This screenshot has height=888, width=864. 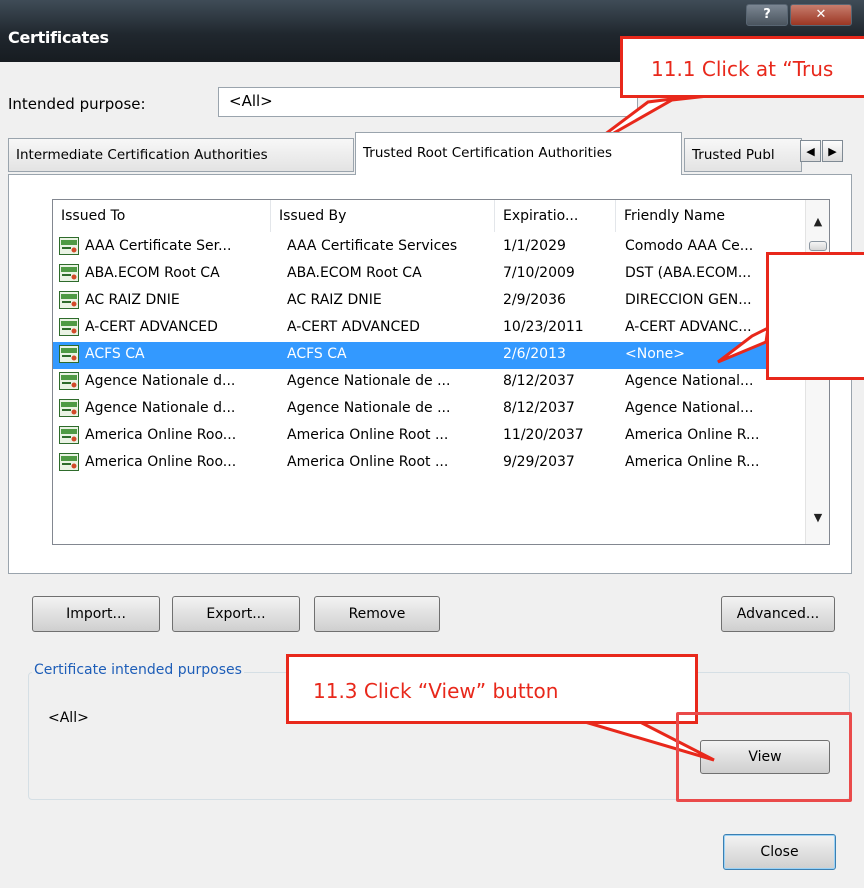 I want to click on cell-issued-to: AC RAIZ DNIE, so click(x=132, y=300).